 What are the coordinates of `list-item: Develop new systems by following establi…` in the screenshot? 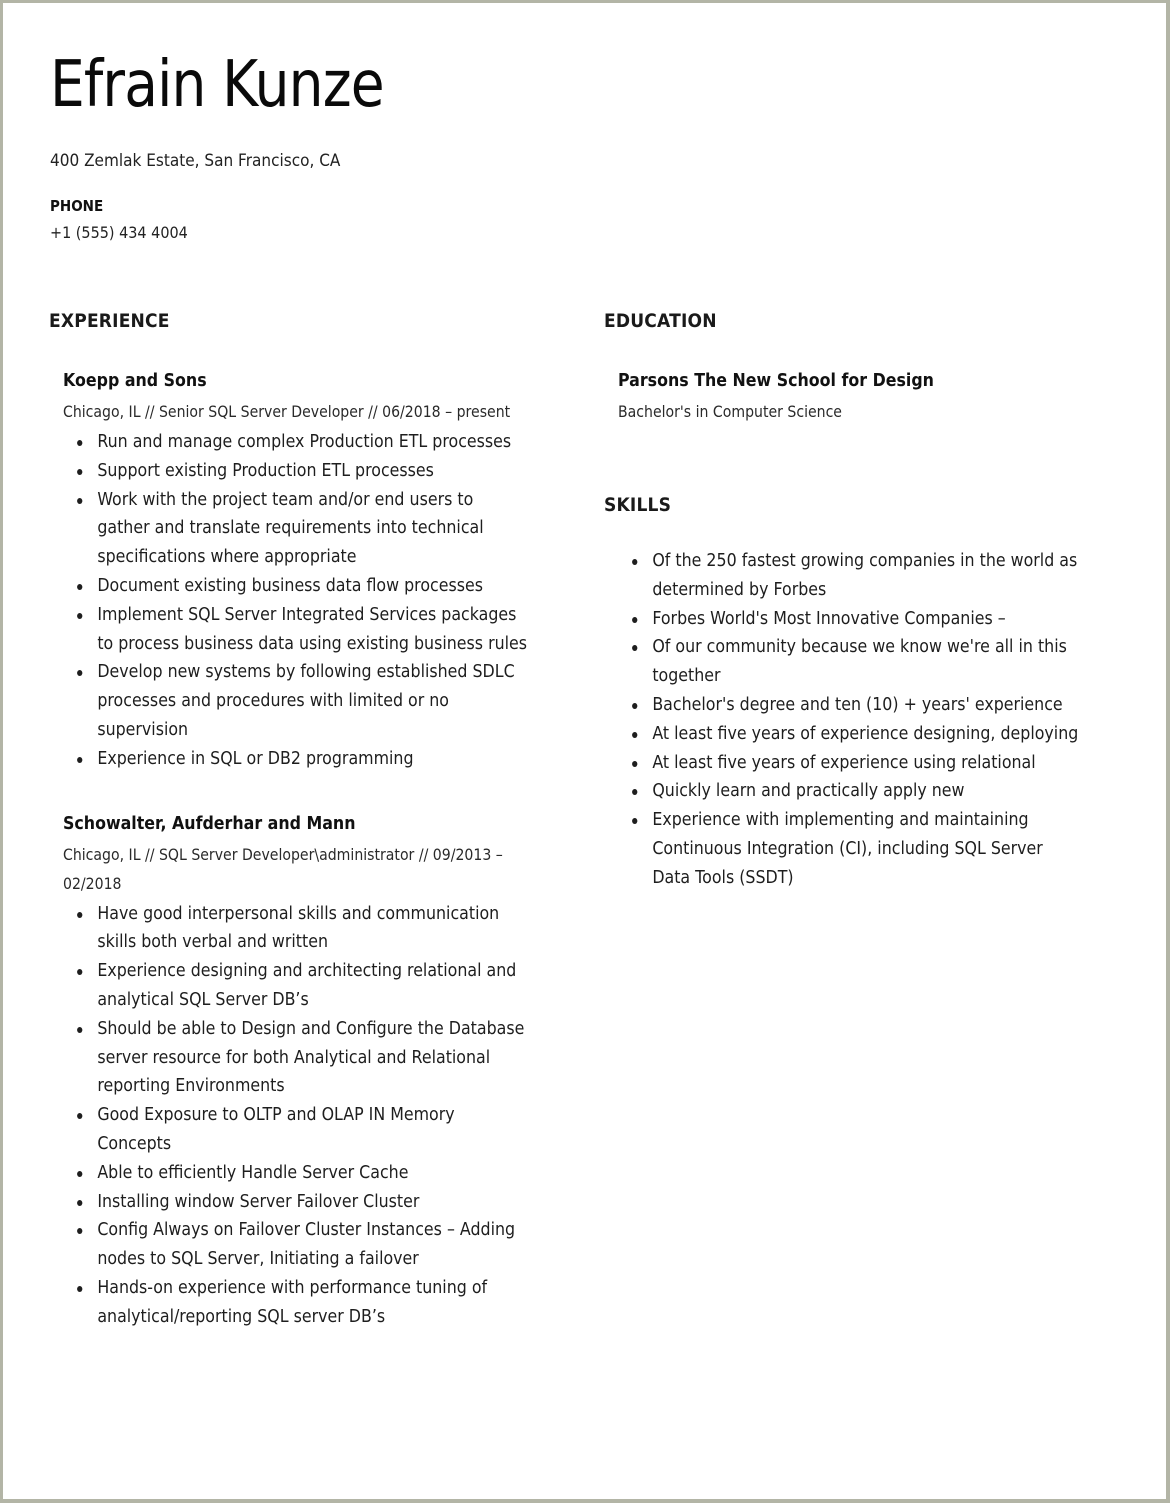 It's located at (296, 701).